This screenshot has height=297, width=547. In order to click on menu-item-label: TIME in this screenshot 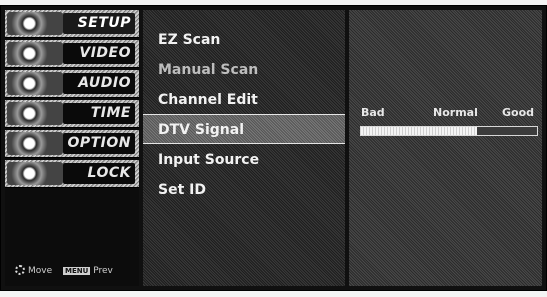, I will do `click(99, 113)`.